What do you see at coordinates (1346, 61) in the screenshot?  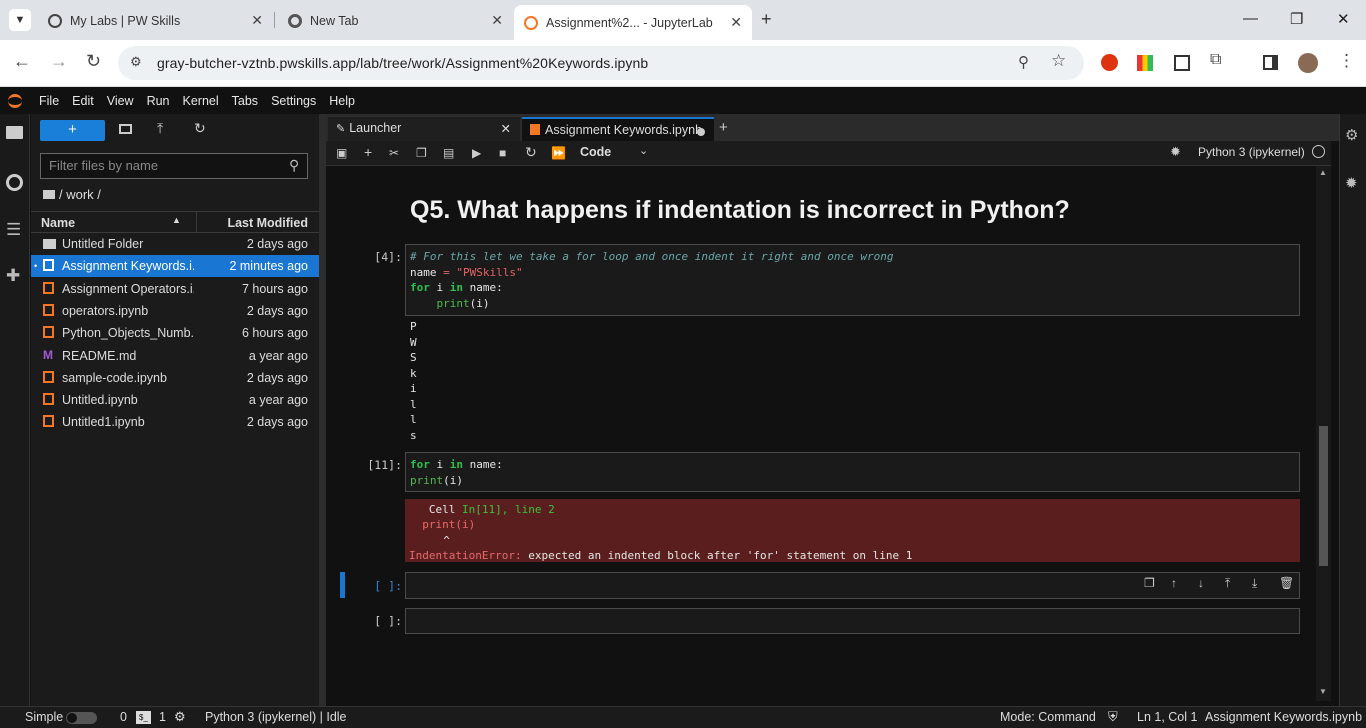 I see `menu-kebab-icon: ⋮` at bounding box center [1346, 61].